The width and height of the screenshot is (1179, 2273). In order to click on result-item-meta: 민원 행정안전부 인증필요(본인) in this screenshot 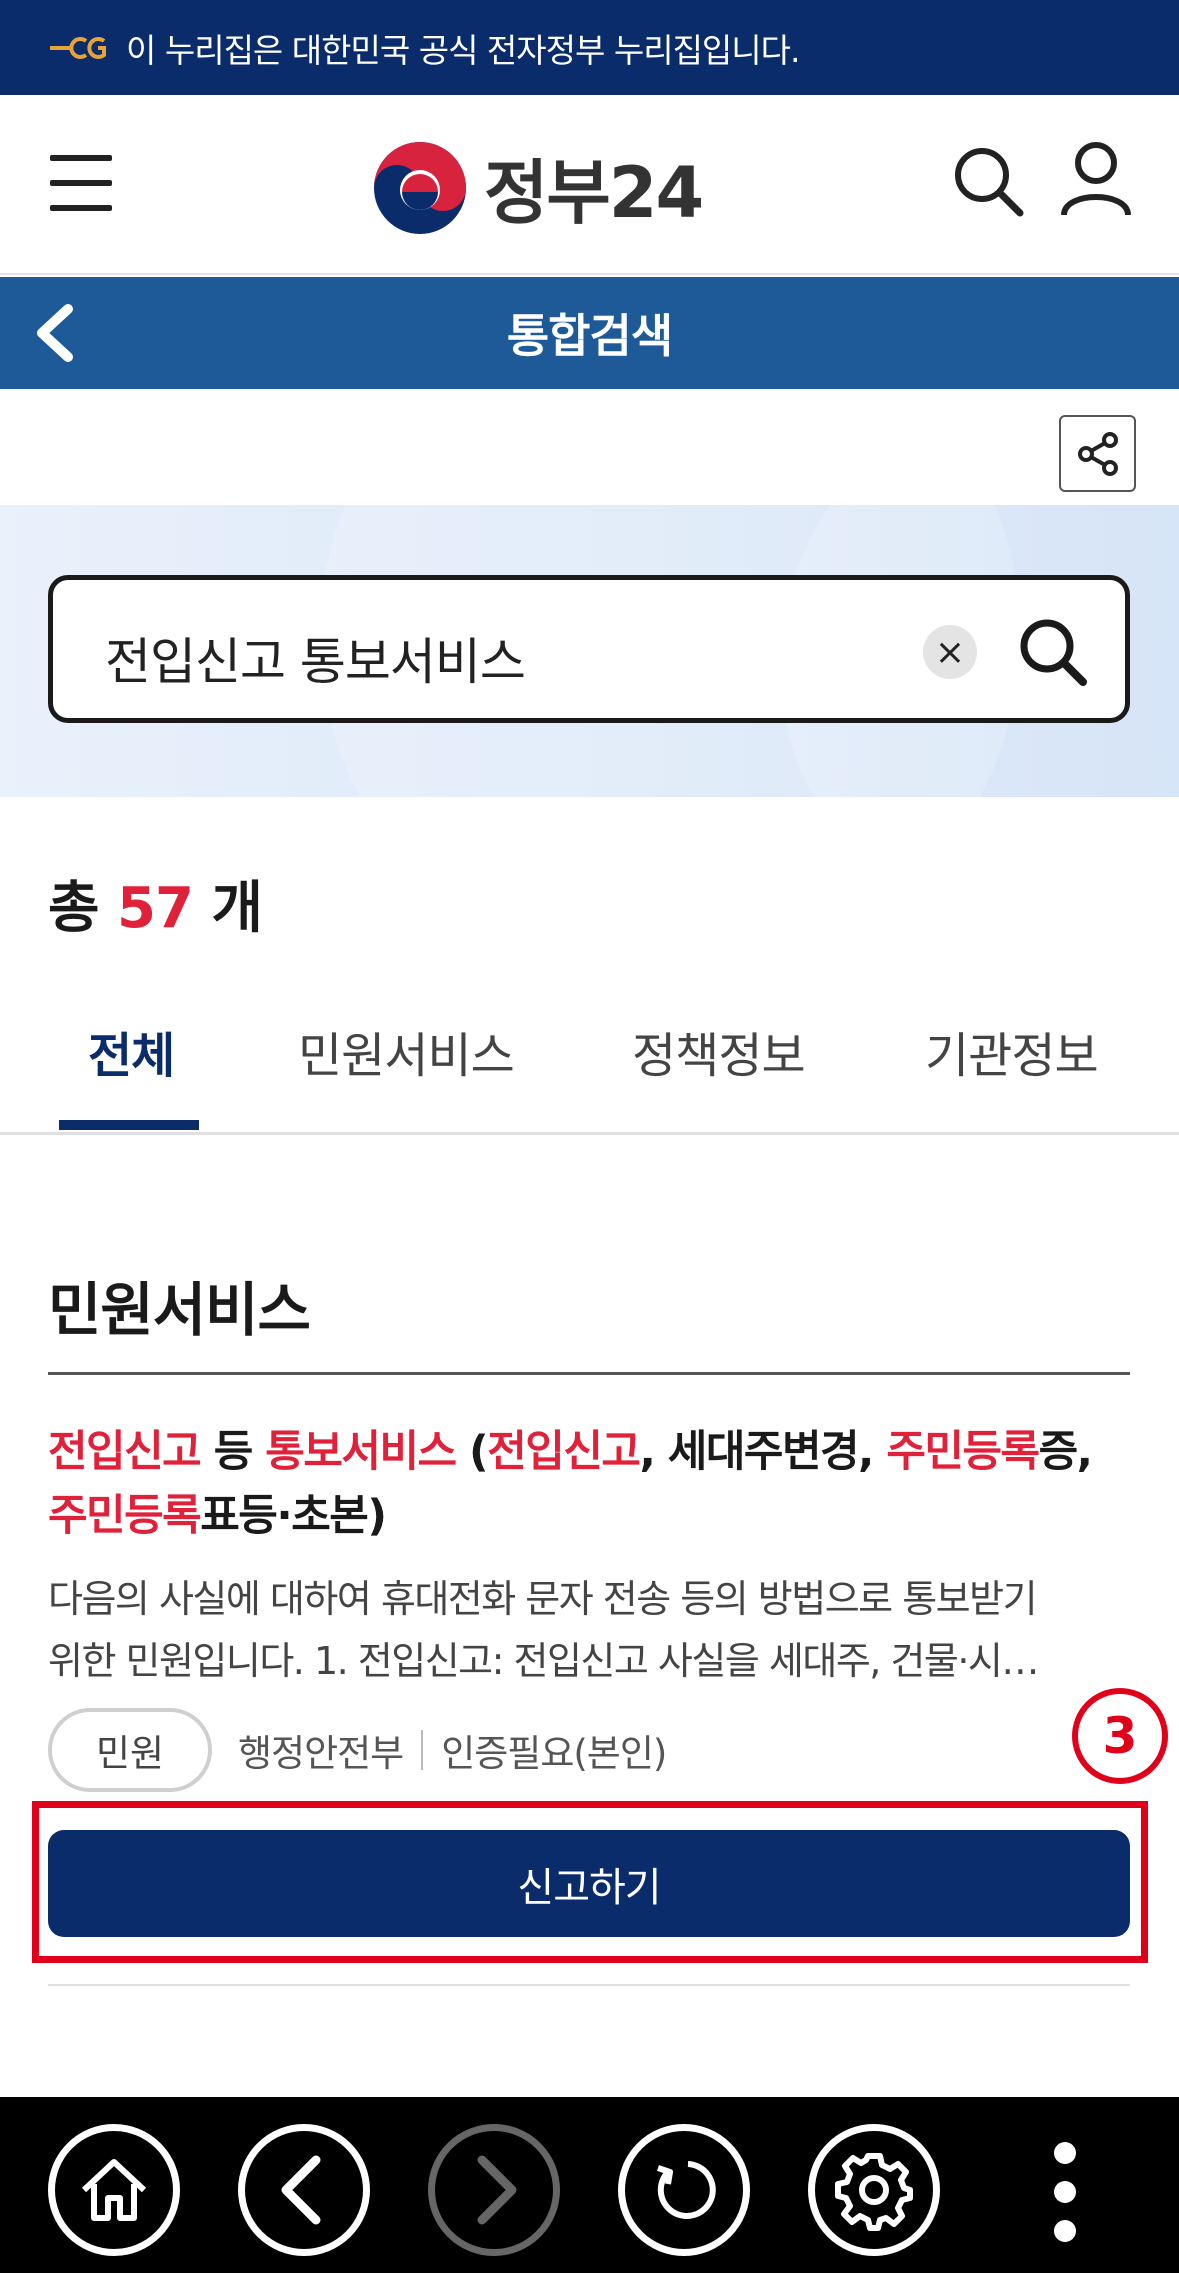, I will do `click(357, 1750)`.